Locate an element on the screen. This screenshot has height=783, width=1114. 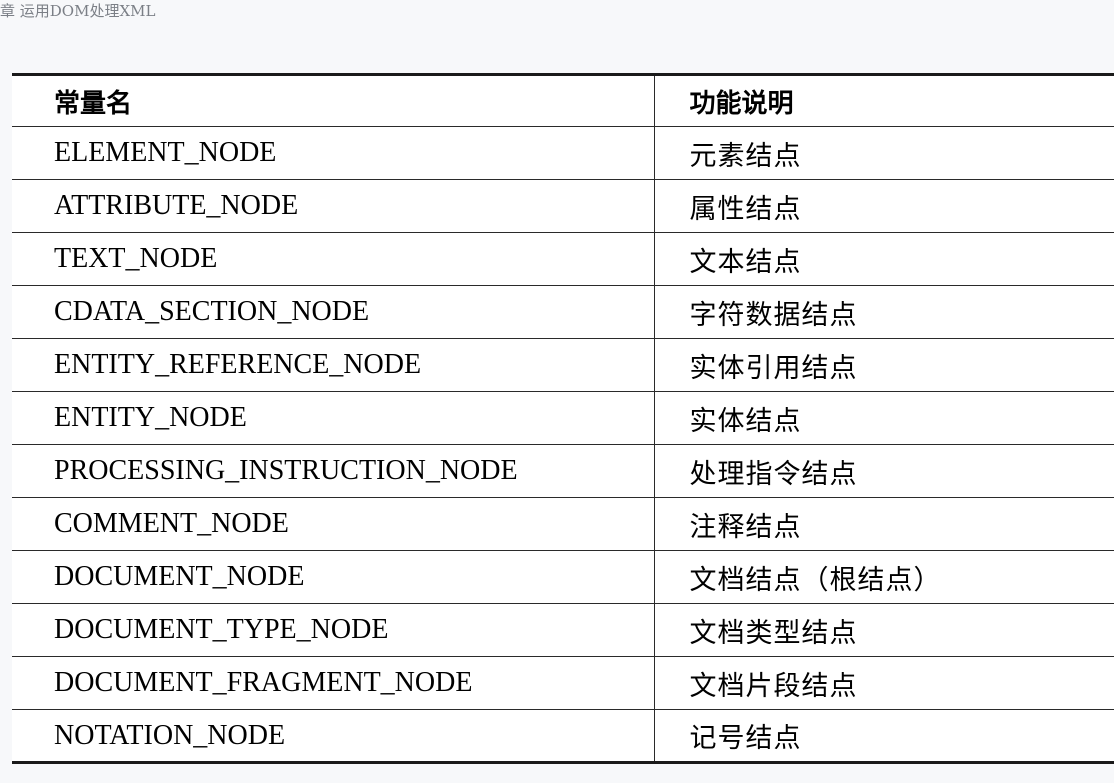
description-cell: 文档类型结点 is located at coordinates (883, 630).